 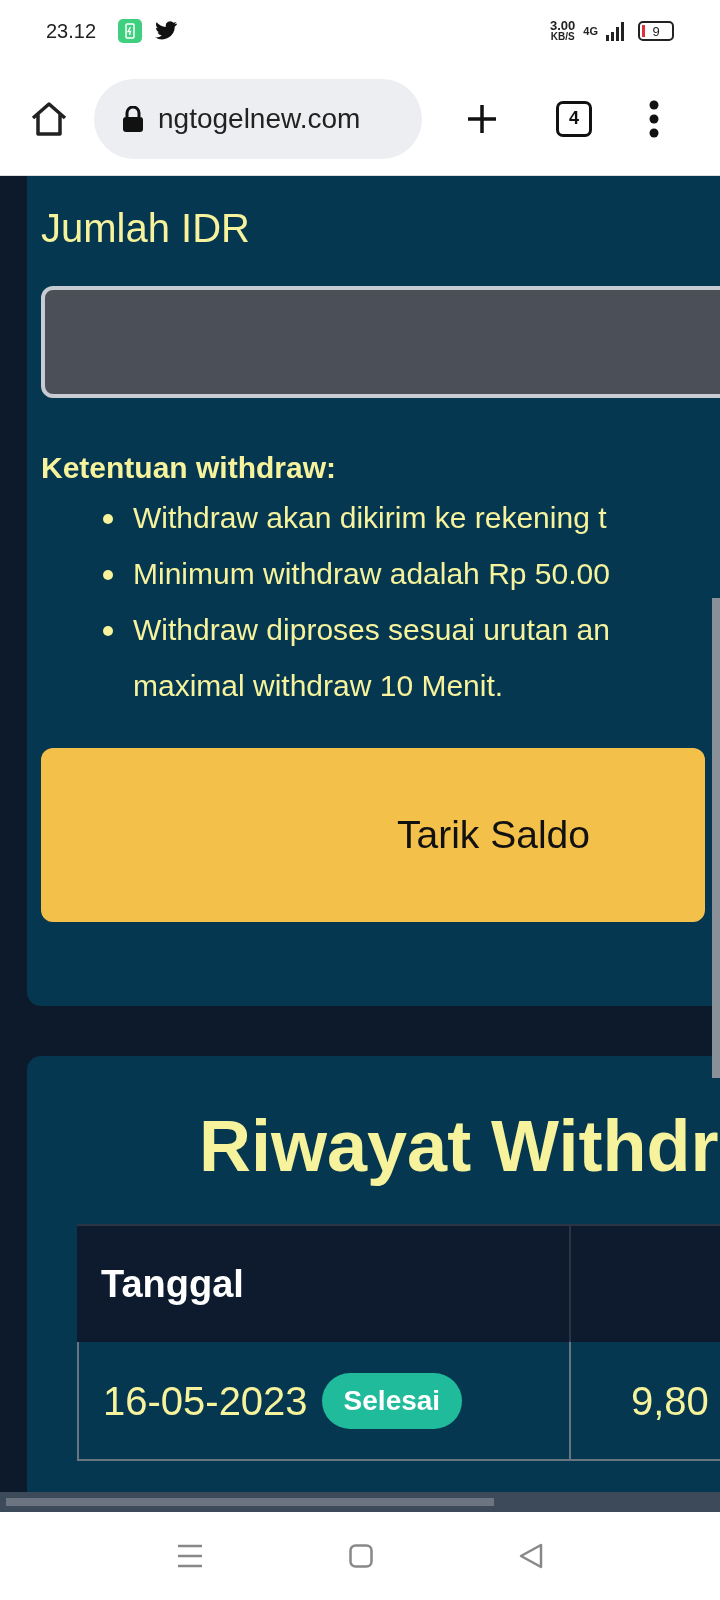 I want to click on battery-indicator: 9, so click(x=656, y=31).